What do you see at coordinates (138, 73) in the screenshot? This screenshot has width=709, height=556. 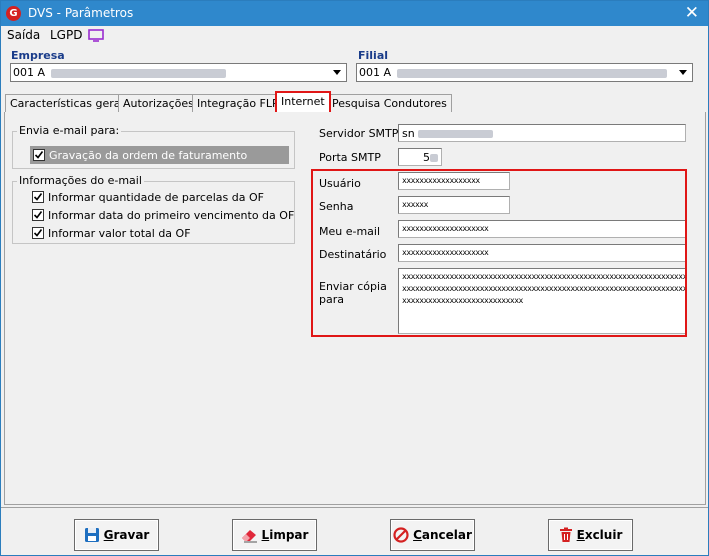 I see `empresa-redacted` at bounding box center [138, 73].